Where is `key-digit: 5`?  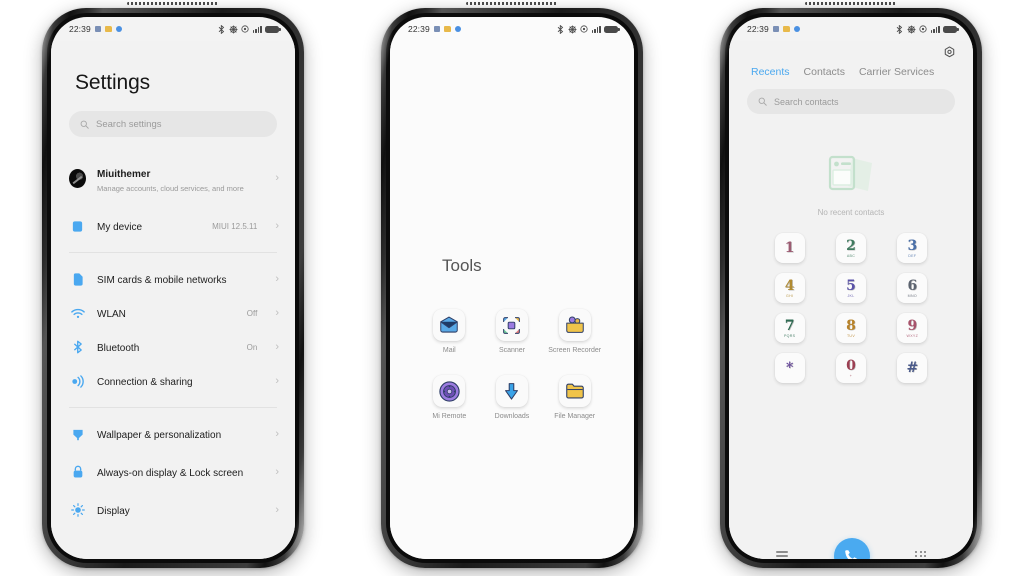 key-digit: 5 is located at coordinates (851, 285).